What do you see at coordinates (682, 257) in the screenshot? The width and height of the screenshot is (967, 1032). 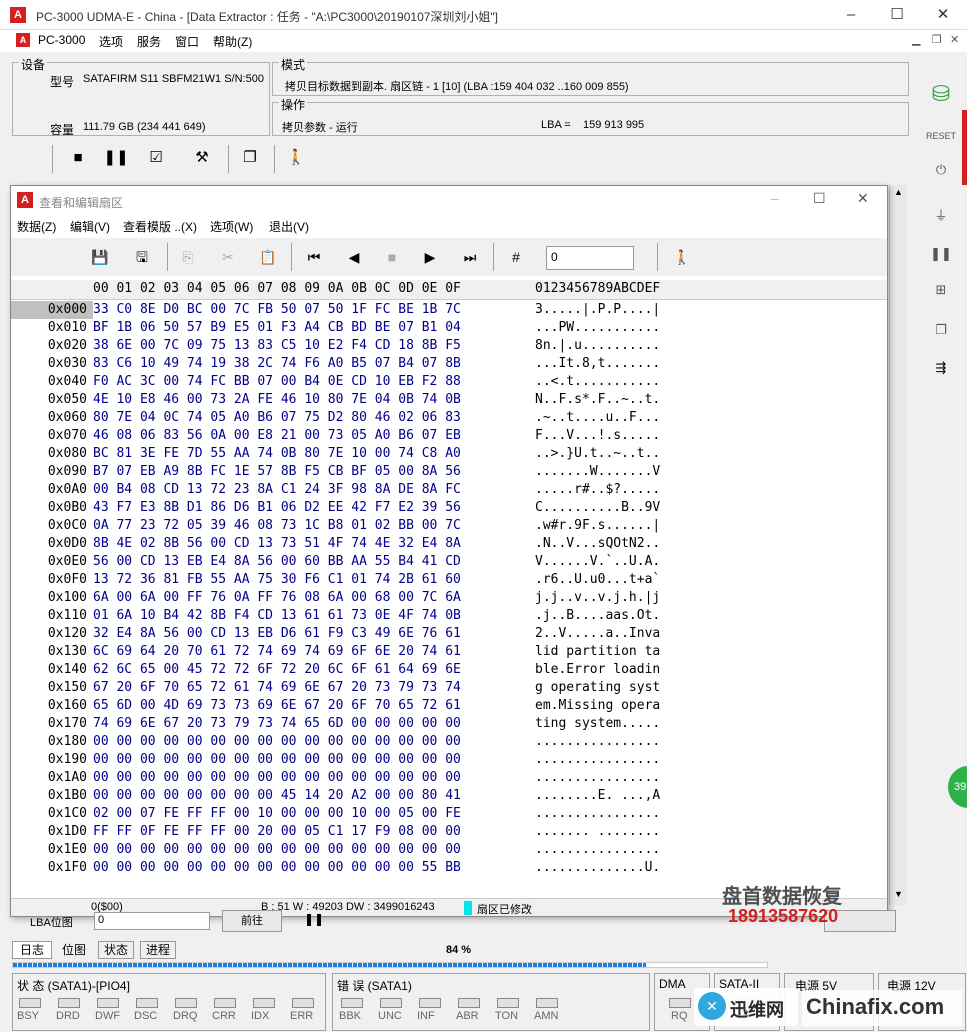 I see `editor-exit-icon: 🚶` at bounding box center [682, 257].